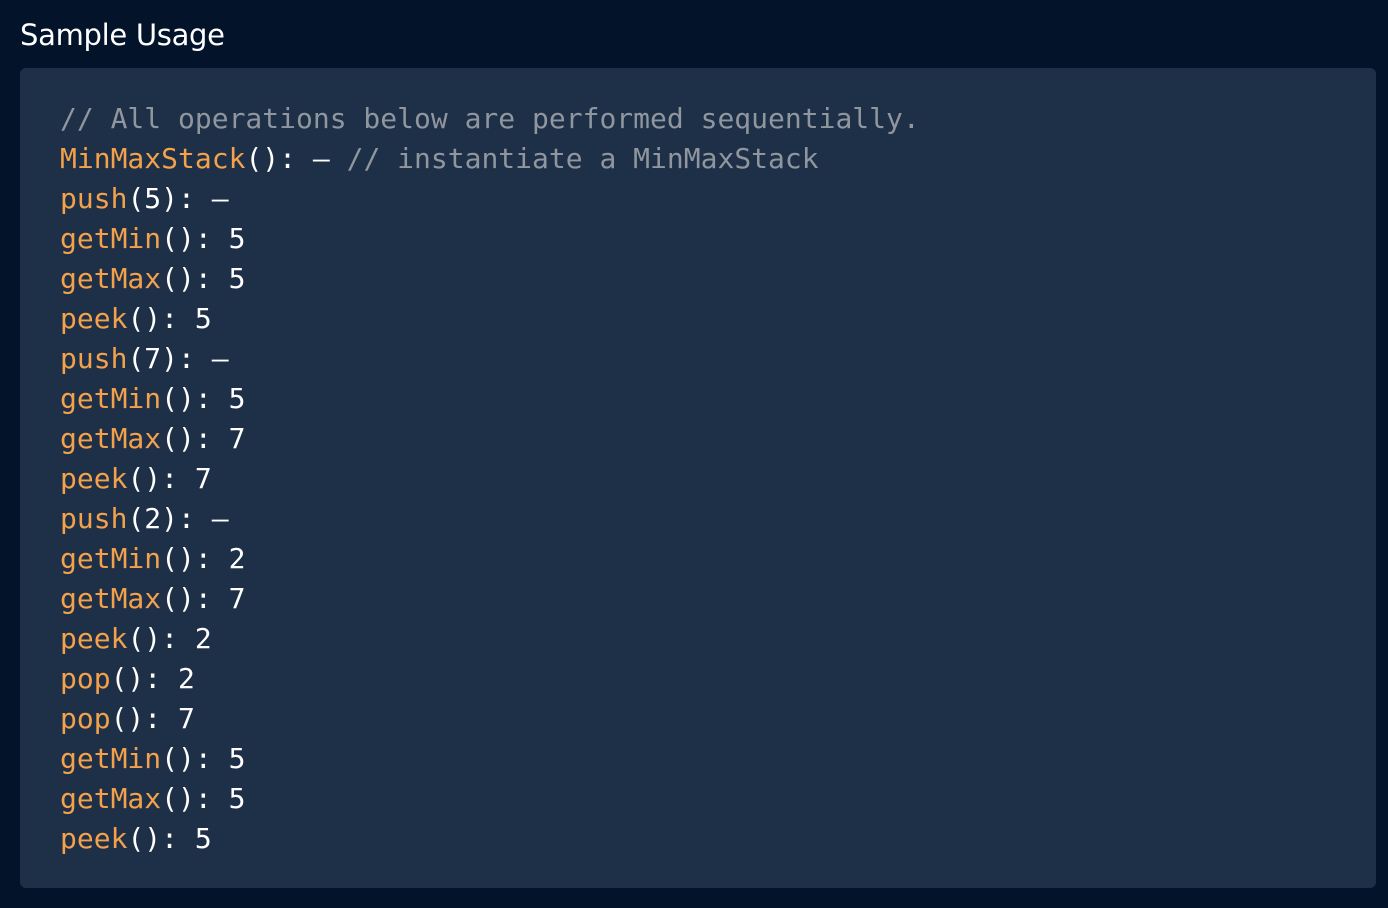  Describe the element at coordinates (122, 35) in the screenshot. I see `section-title: Sample Usage` at that location.